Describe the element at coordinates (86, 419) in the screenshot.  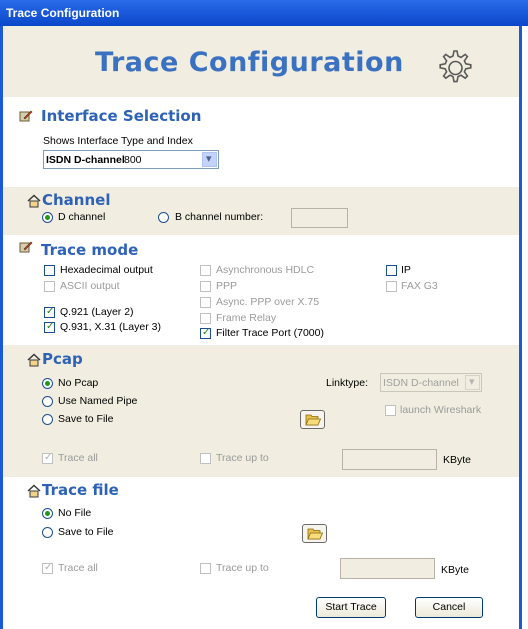
I see `pcap-save-file-label: Save to File` at that location.